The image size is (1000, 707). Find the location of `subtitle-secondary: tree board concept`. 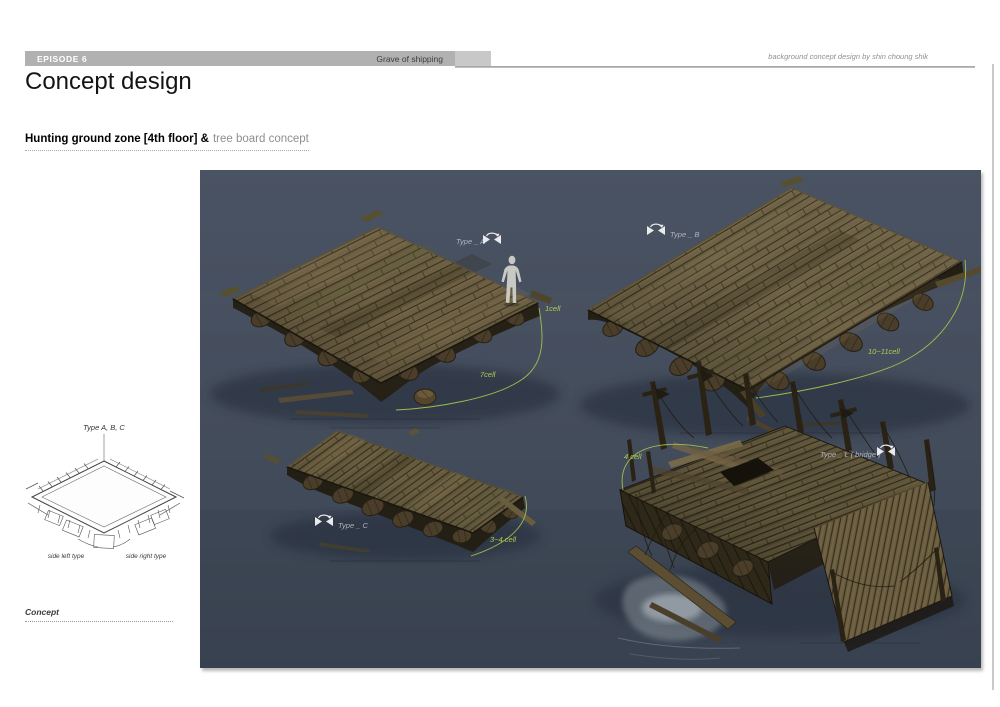

subtitle-secondary: tree board concept is located at coordinates (260, 139).